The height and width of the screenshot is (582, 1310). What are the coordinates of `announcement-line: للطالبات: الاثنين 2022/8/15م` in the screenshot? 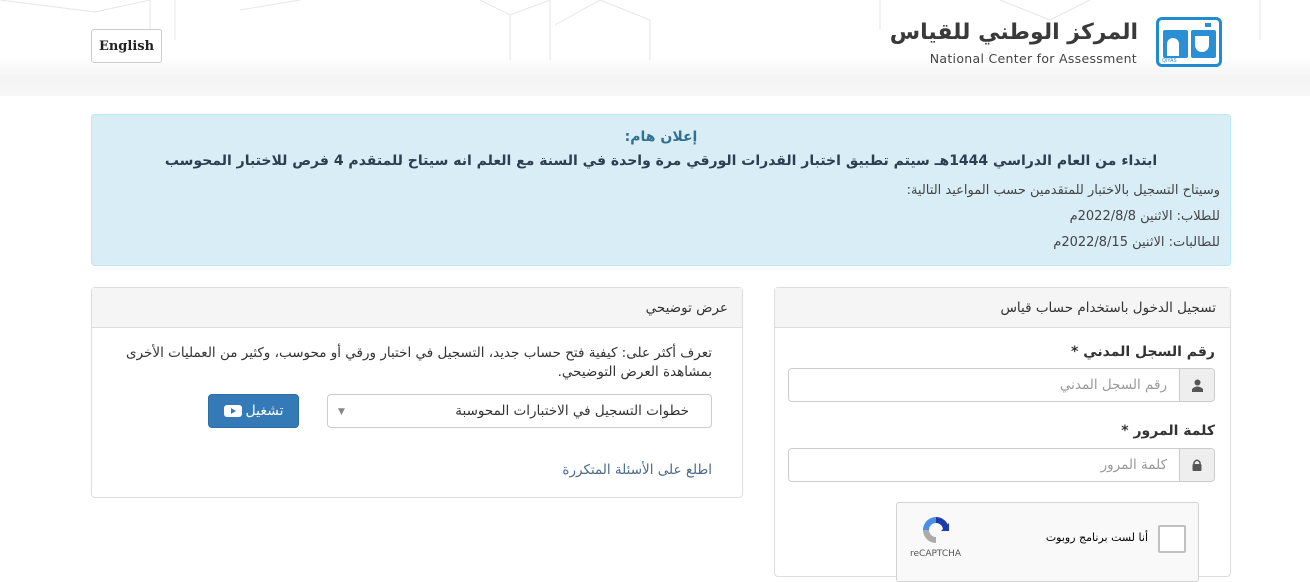 It's located at (1136, 242).